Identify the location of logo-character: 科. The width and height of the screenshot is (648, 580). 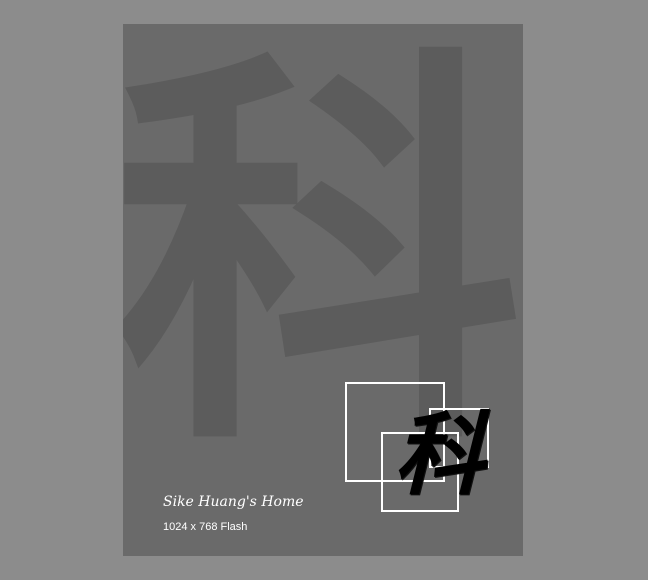
(439, 455).